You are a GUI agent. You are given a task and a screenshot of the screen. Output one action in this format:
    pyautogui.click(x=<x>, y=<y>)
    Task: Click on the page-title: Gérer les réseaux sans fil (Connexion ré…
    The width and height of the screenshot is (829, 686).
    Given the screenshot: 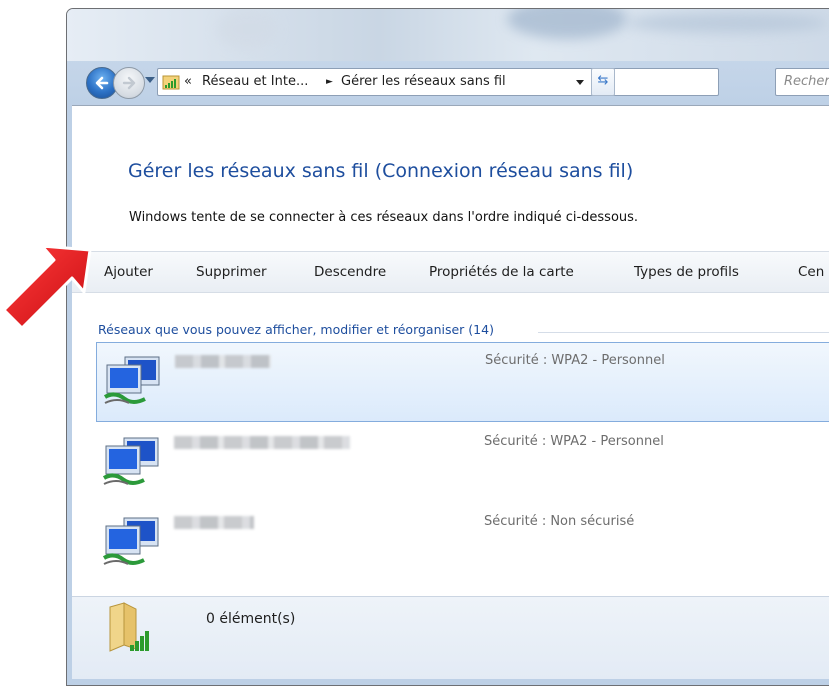 What is the action you would take?
    pyautogui.click(x=381, y=171)
    